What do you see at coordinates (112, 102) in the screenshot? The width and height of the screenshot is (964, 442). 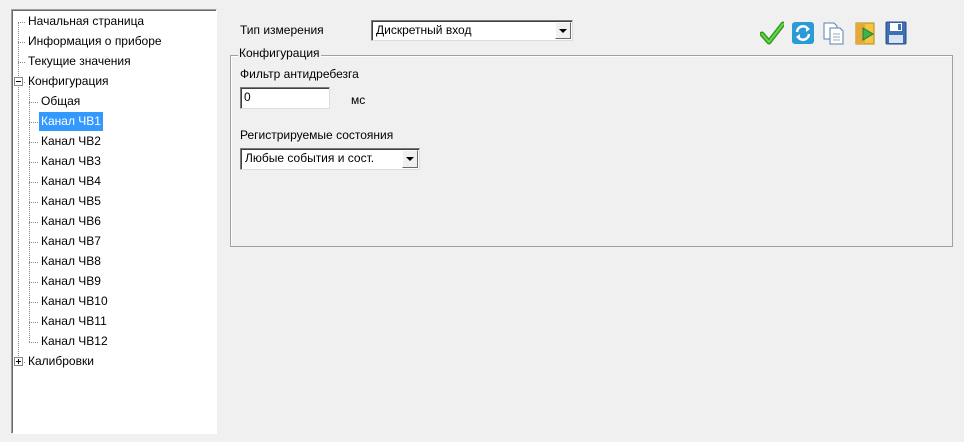 I see `tree-item: Общая` at bounding box center [112, 102].